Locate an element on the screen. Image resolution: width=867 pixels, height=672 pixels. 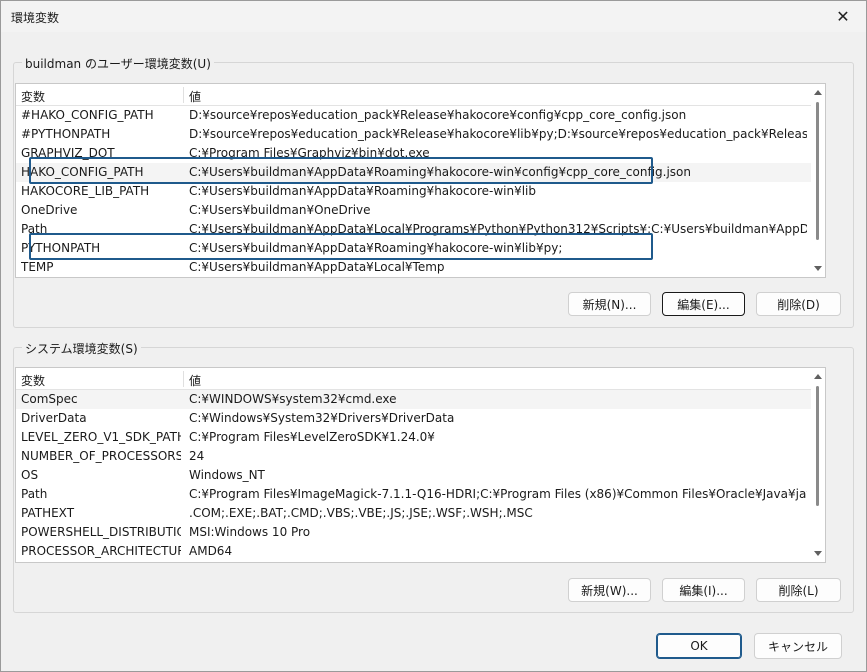
table-row: ComSpec C:¥WINDOWS¥system32¥cmd.exe is located at coordinates (413, 399).